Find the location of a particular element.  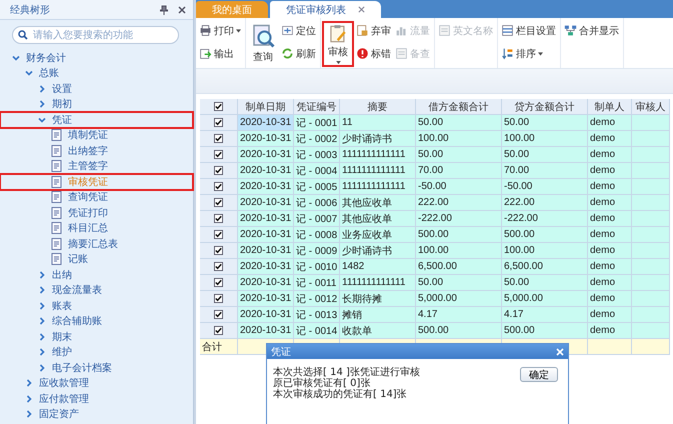

tree-item: 综合辅助账 is located at coordinates (96, 321).